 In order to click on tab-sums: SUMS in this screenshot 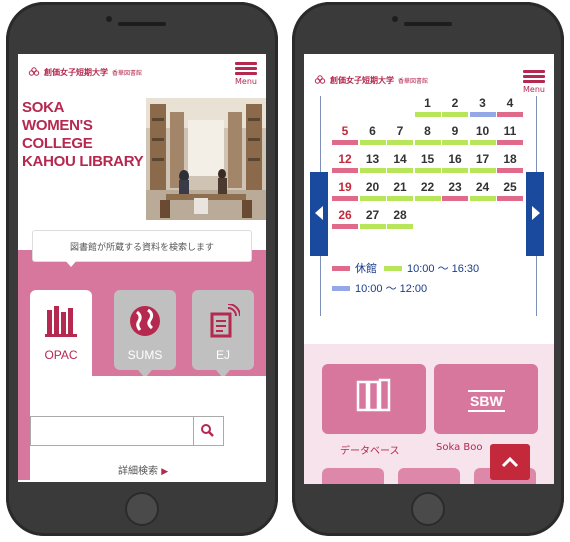, I will do `click(145, 330)`.